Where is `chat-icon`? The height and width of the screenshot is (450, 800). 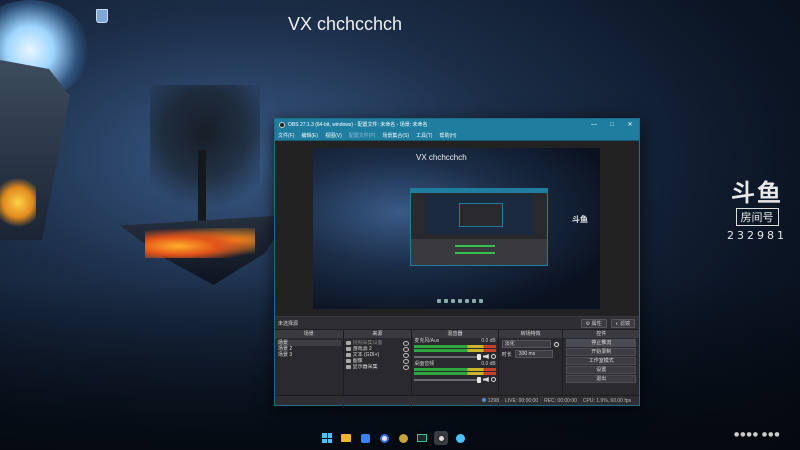
chat-icon is located at coordinates (460, 438).